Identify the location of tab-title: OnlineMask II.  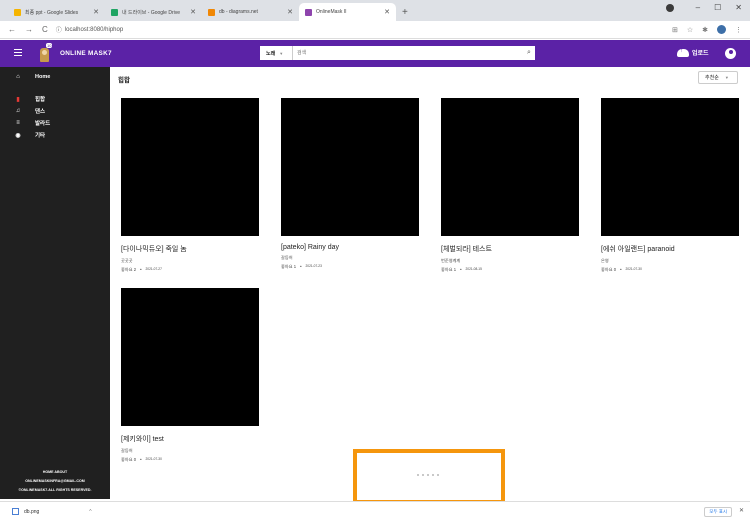
(331, 12).